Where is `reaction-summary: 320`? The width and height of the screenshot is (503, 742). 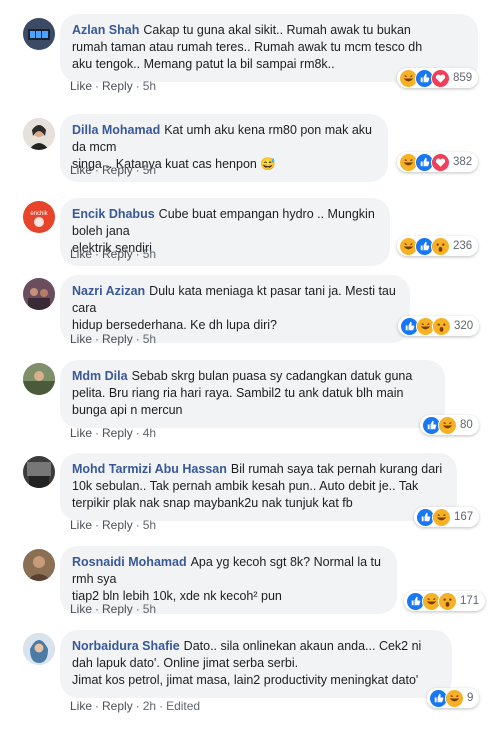 reaction-summary: 320 is located at coordinates (439, 326).